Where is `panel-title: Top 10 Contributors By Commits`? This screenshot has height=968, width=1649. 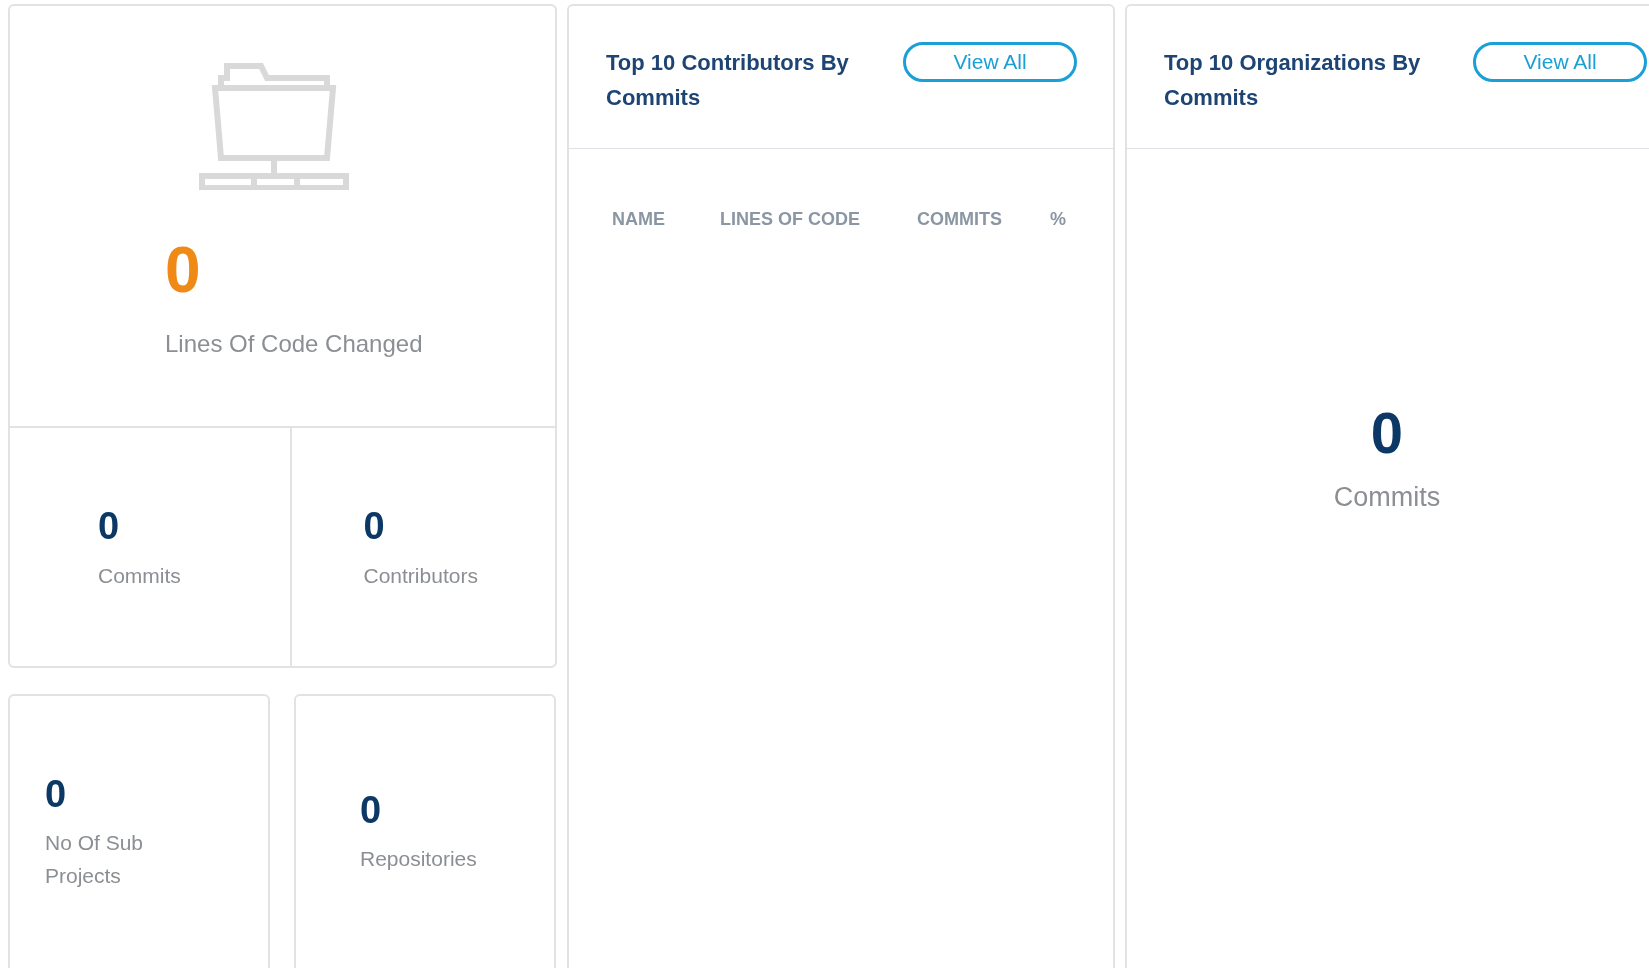 panel-title: Top 10 Contributors By Commits is located at coordinates (728, 80).